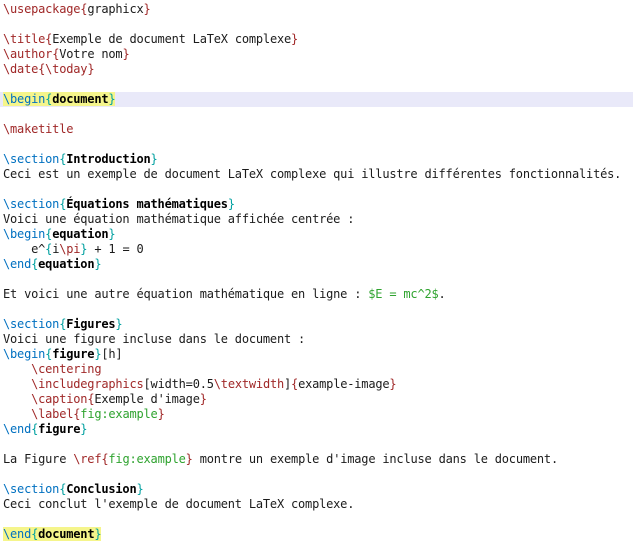 This screenshot has width=633, height=559. Describe the element at coordinates (318, 129) in the screenshot. I see `code-line: \maketitle` at that location.